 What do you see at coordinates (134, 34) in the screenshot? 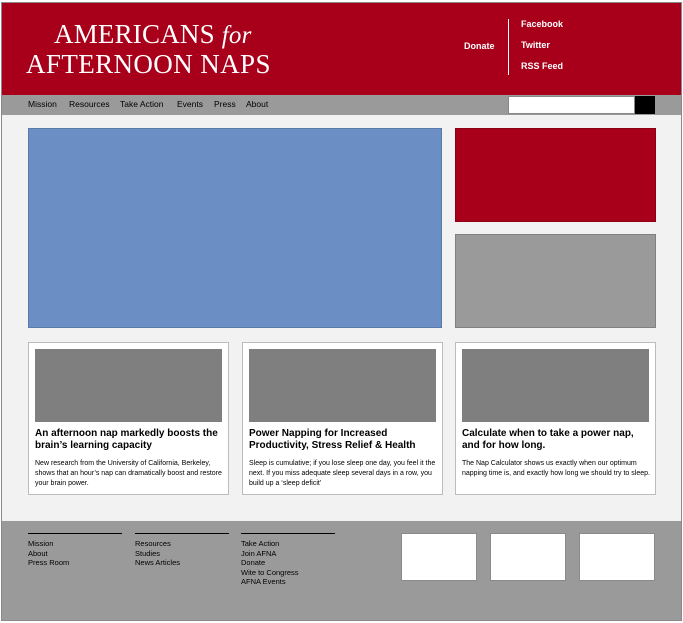
I see `logo-americans: AMERICANS` at bounding box center [134, 34].